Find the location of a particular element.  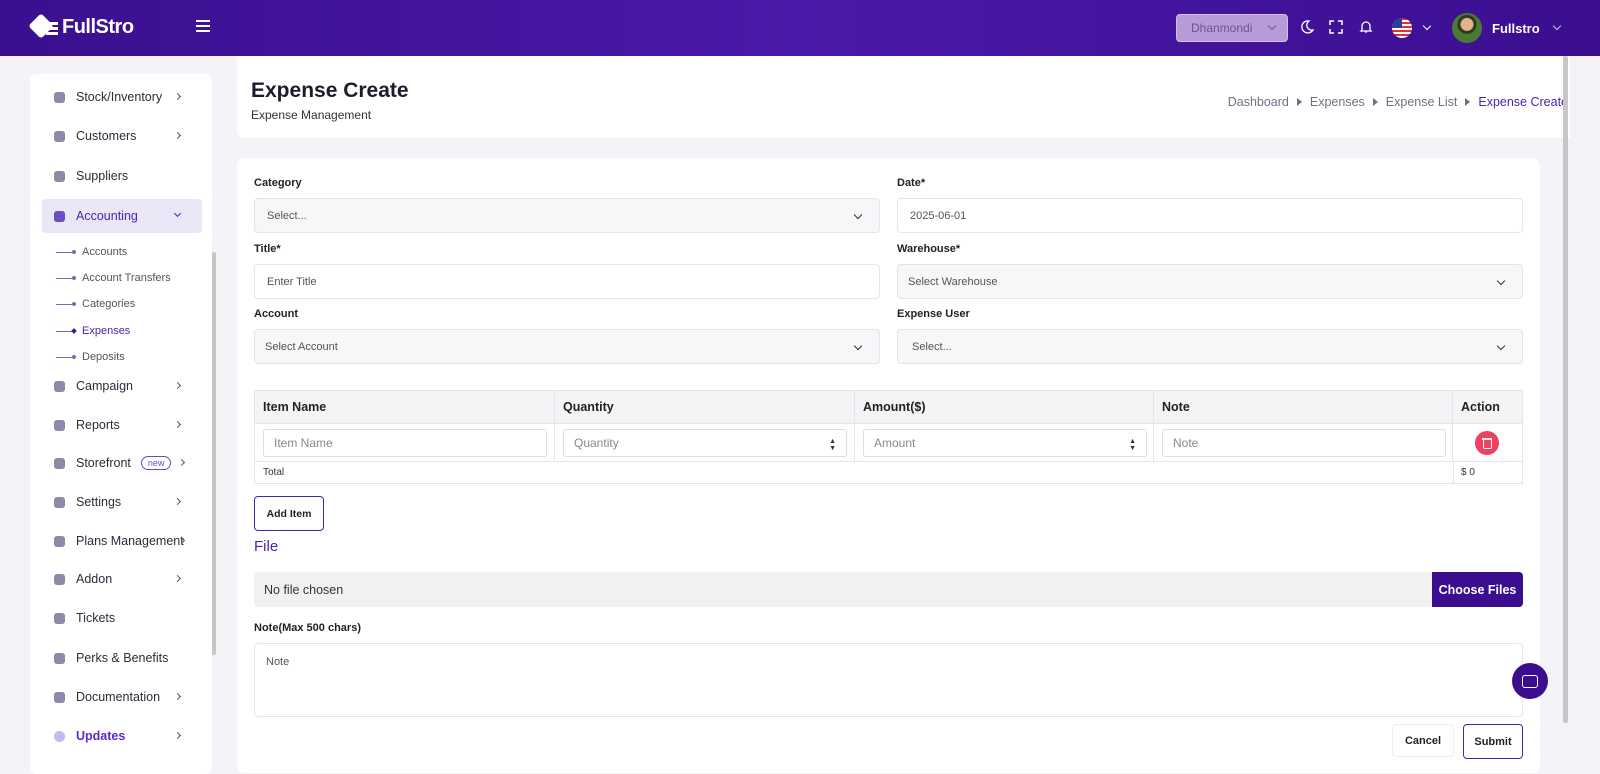

cancel-button: Cancel is located at coordinates (1423, 740).